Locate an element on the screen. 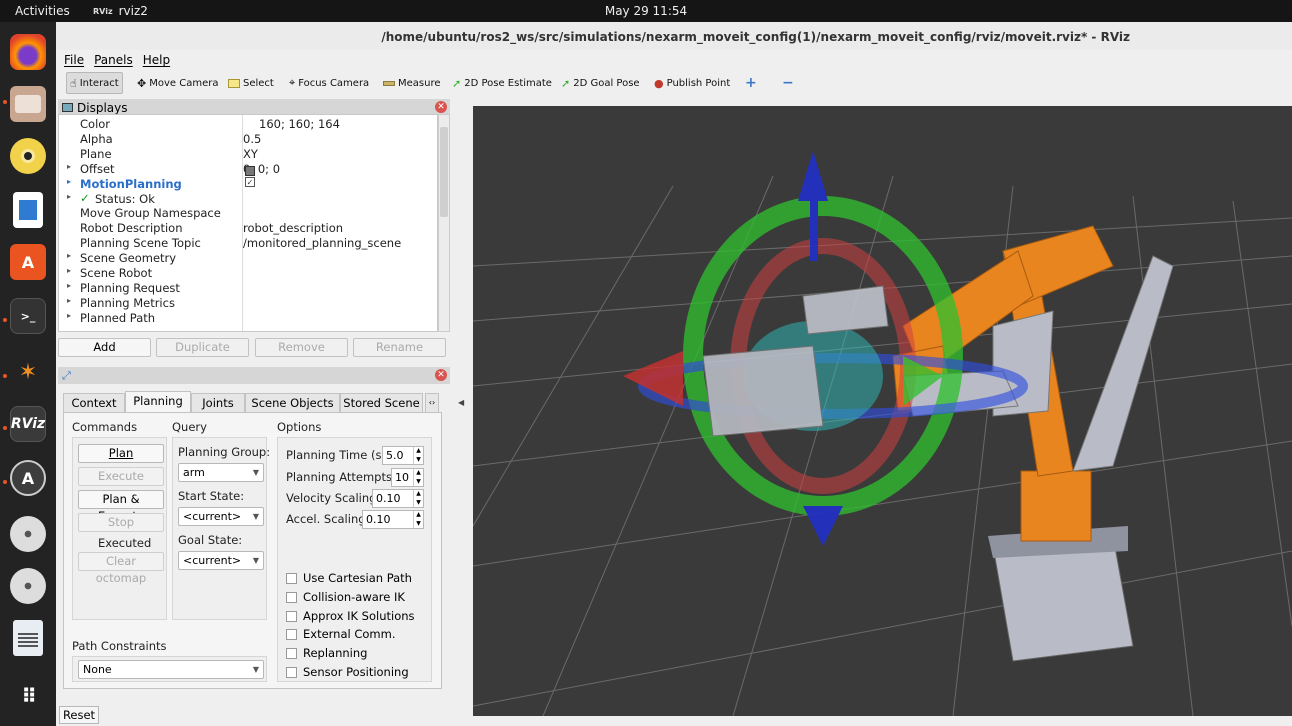  planning-group-select: arm ▼ is located at coordinates (221, 472).